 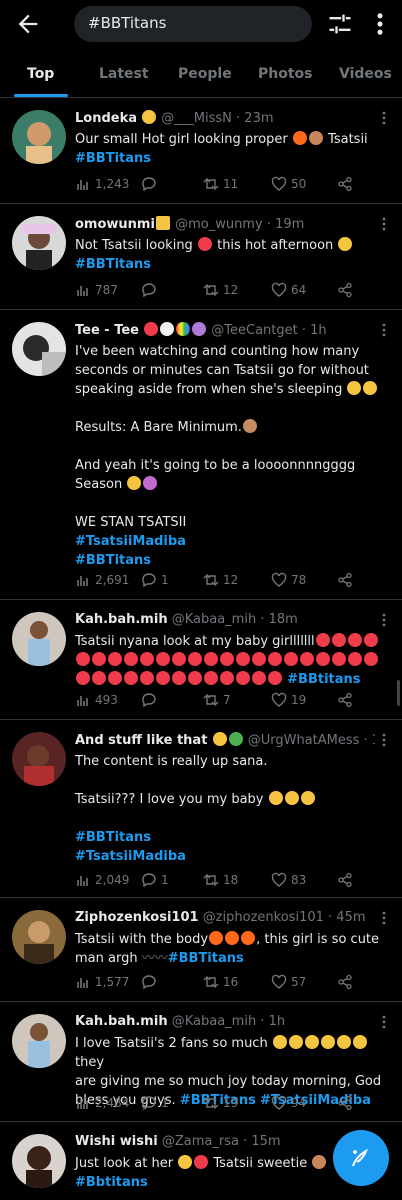 I want to click on user-handle: @TeeCantget, so click(x=254, y=330).